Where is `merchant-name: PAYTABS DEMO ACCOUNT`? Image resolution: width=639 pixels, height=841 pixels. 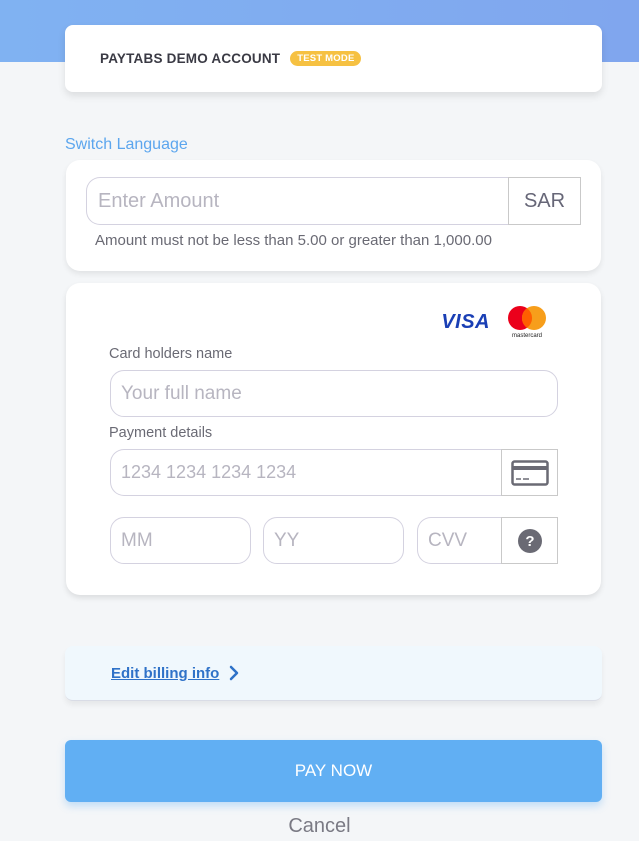
merchant-name: PAYTABS DEMO ACCOUNT is located at coordinates (190, 58).